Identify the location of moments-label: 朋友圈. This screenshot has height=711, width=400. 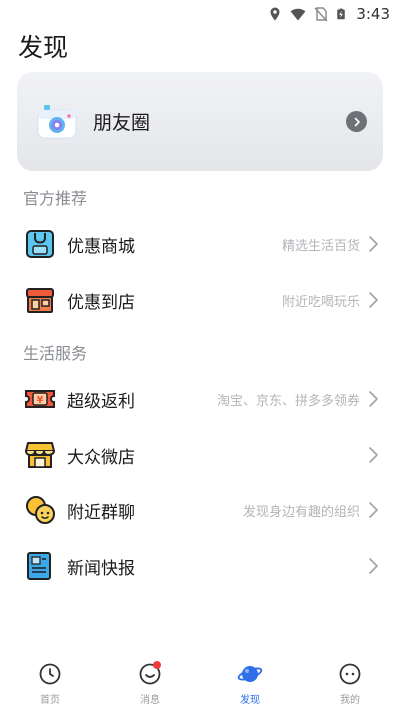
(122, 123).